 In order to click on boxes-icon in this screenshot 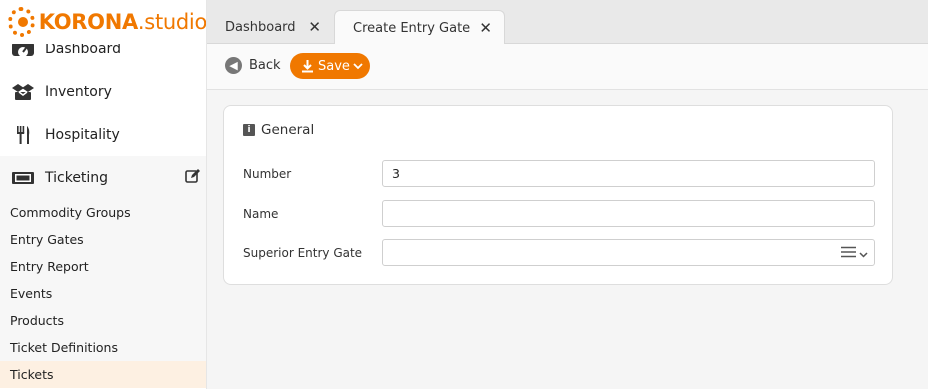, I will do `click(23, 92)`.